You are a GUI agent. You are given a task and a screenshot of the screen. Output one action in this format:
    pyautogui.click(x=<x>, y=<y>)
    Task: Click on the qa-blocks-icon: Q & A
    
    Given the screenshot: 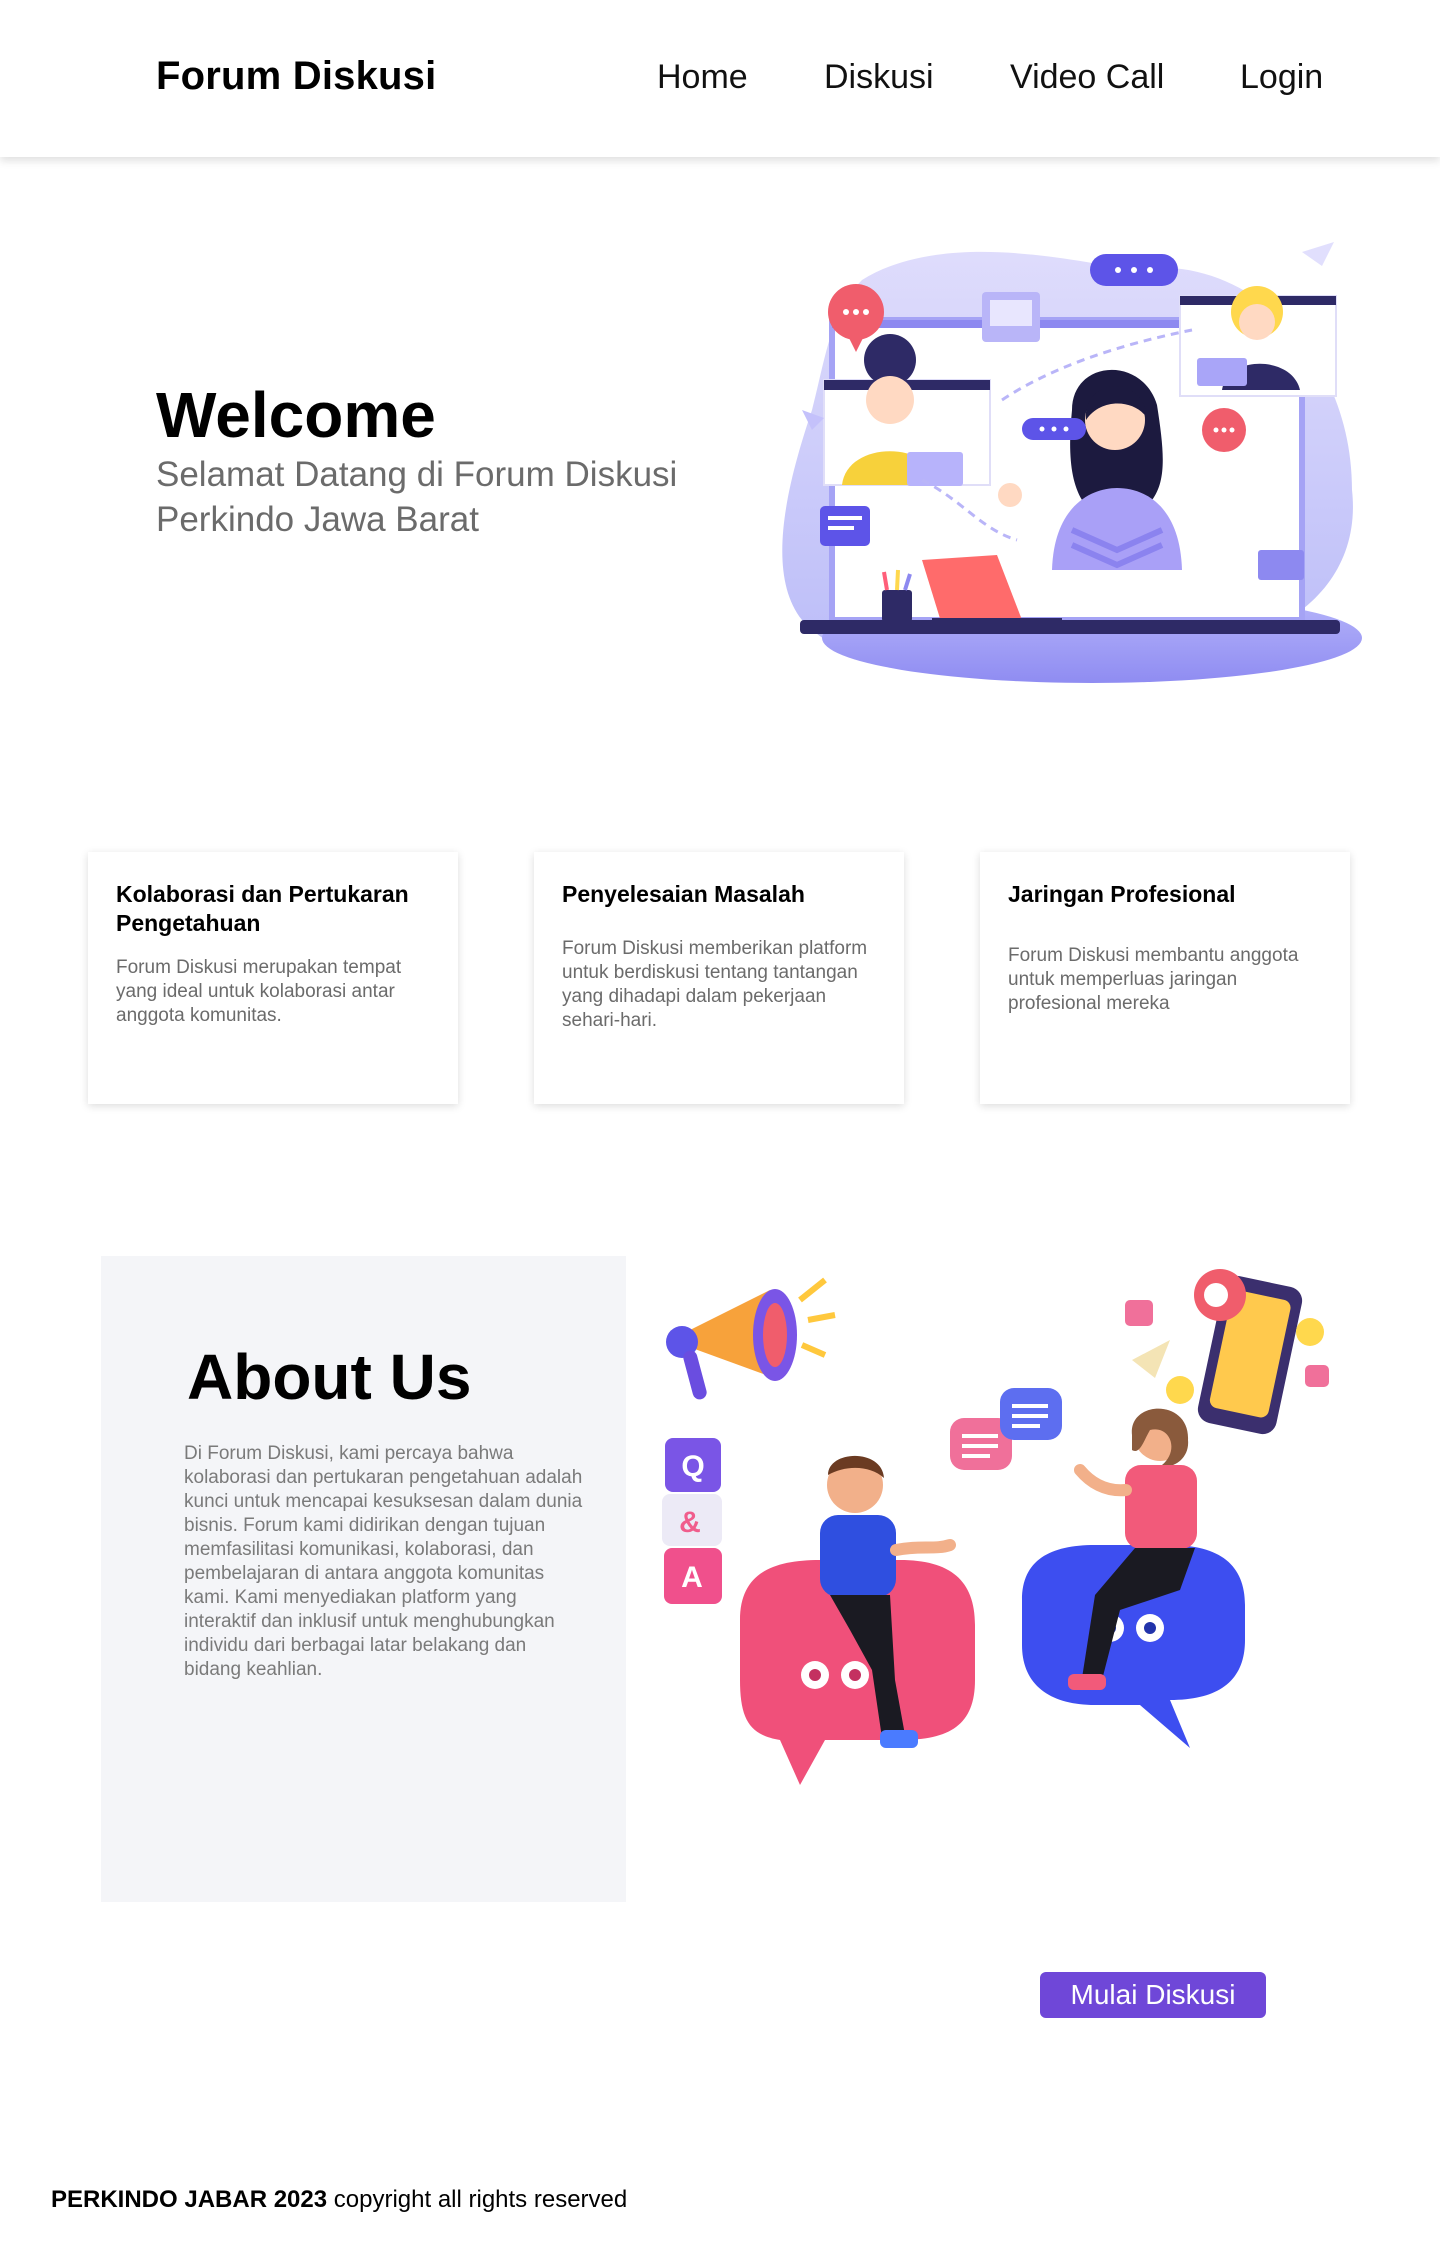 What is the action you would take?
    pyautogui.click(x=692, y=1521)
    